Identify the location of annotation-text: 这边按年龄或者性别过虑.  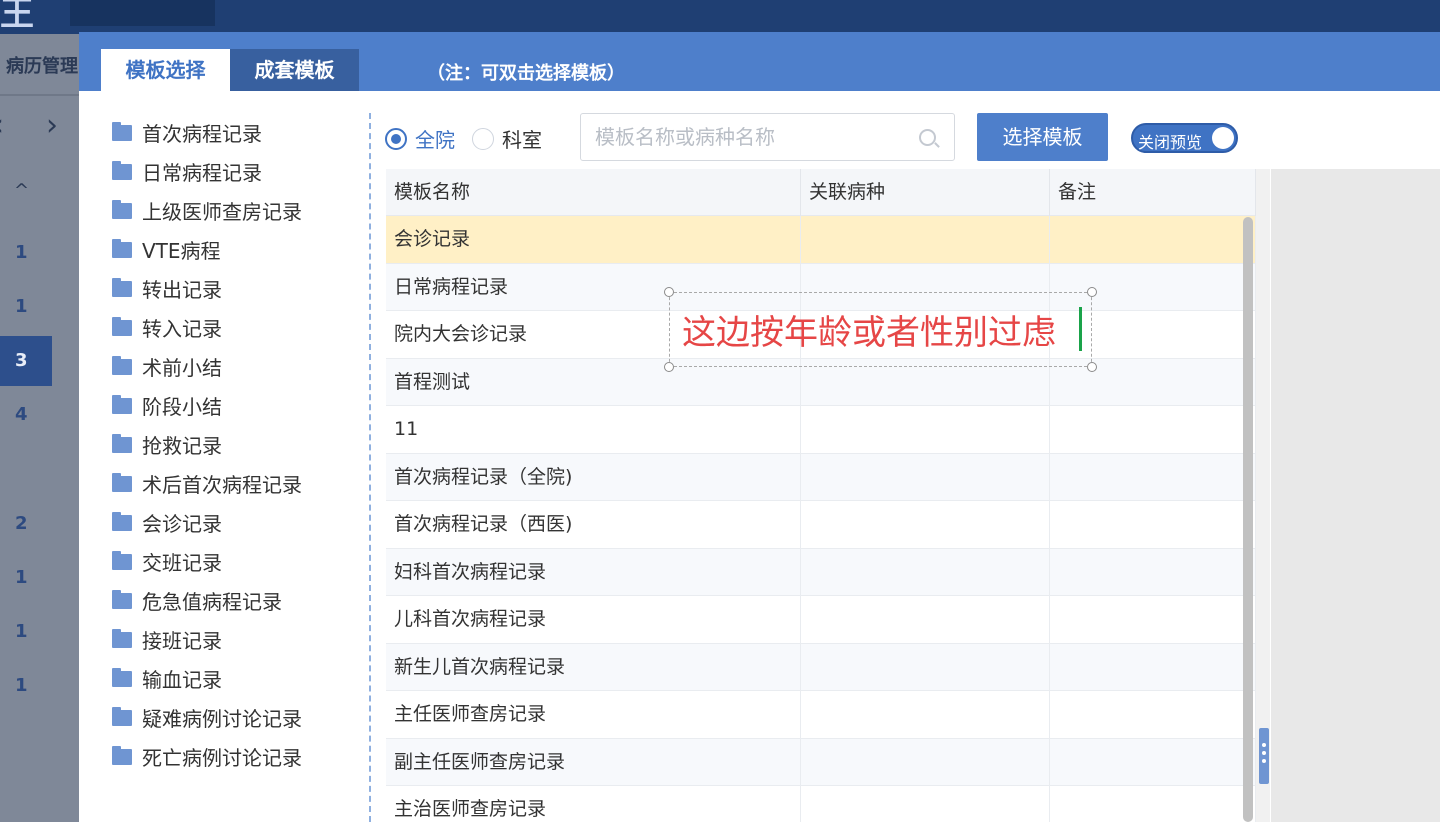
(869, 329).